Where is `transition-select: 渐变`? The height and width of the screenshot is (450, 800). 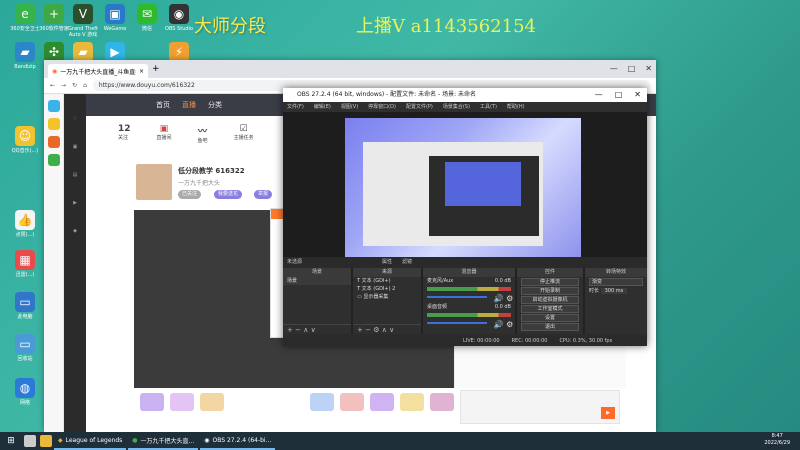 transition-select: 渐变 is located at coordinates (616, 282).